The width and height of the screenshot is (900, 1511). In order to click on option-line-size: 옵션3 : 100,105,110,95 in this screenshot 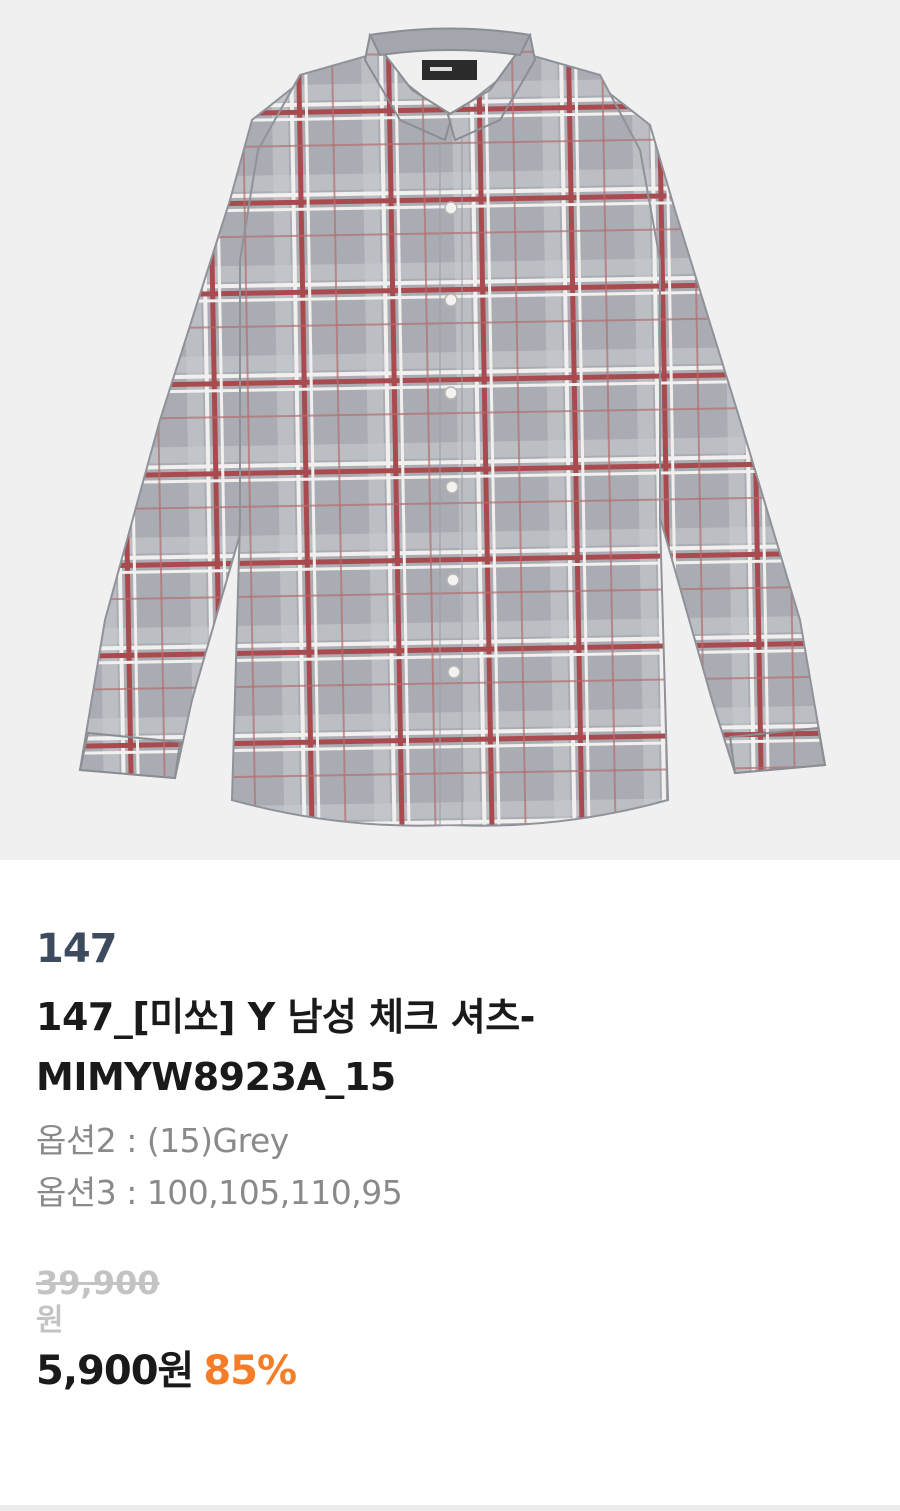, I will do `click(219, 1192)`.